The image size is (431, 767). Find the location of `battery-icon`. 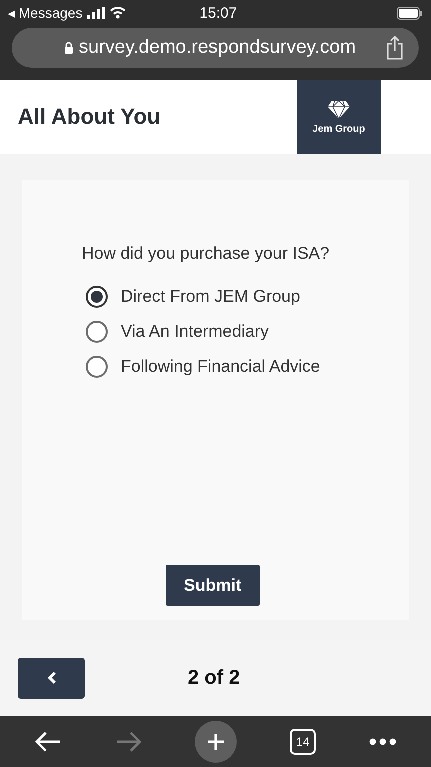

battery-icon is located at coordinates (410, 13).